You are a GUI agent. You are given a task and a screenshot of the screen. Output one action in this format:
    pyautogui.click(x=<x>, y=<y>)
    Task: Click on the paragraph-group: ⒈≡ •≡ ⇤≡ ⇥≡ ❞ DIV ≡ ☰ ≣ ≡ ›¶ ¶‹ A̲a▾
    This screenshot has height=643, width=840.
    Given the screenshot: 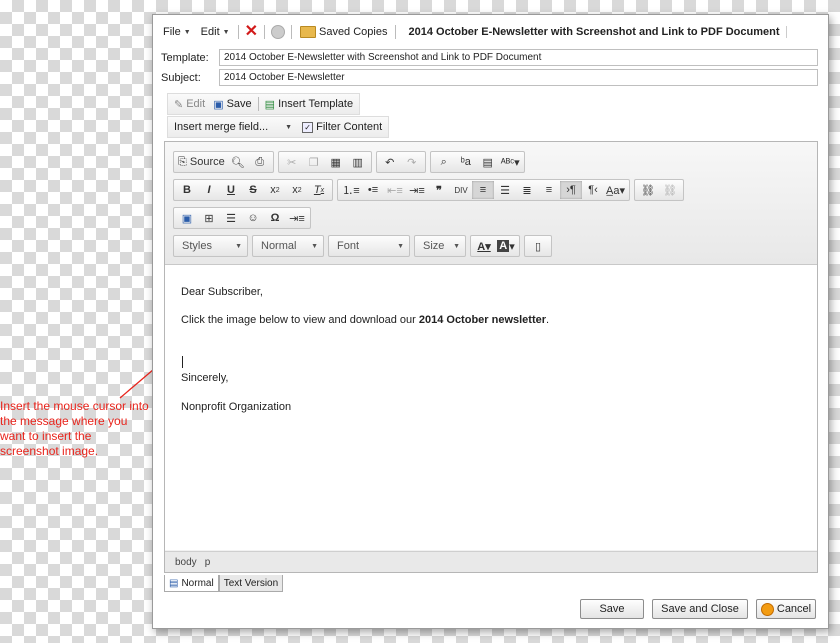 What is the action you would take?
    pyautogui.click(x=483, y=190)
    